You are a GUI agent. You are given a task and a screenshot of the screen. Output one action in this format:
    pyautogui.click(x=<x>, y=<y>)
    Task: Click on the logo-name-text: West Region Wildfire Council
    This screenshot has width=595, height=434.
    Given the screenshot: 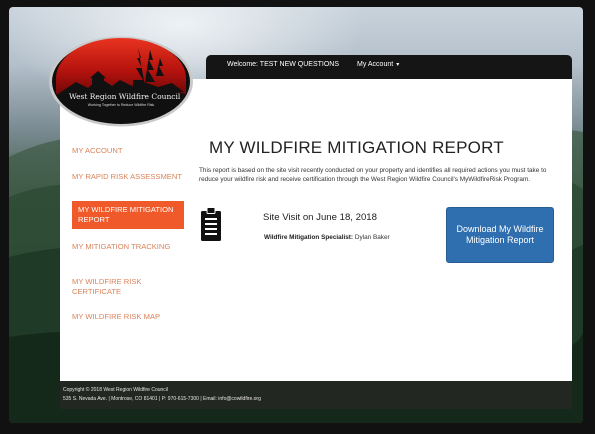 What is the action you would take?
    pyautogui.click(x=125, y=96)
    